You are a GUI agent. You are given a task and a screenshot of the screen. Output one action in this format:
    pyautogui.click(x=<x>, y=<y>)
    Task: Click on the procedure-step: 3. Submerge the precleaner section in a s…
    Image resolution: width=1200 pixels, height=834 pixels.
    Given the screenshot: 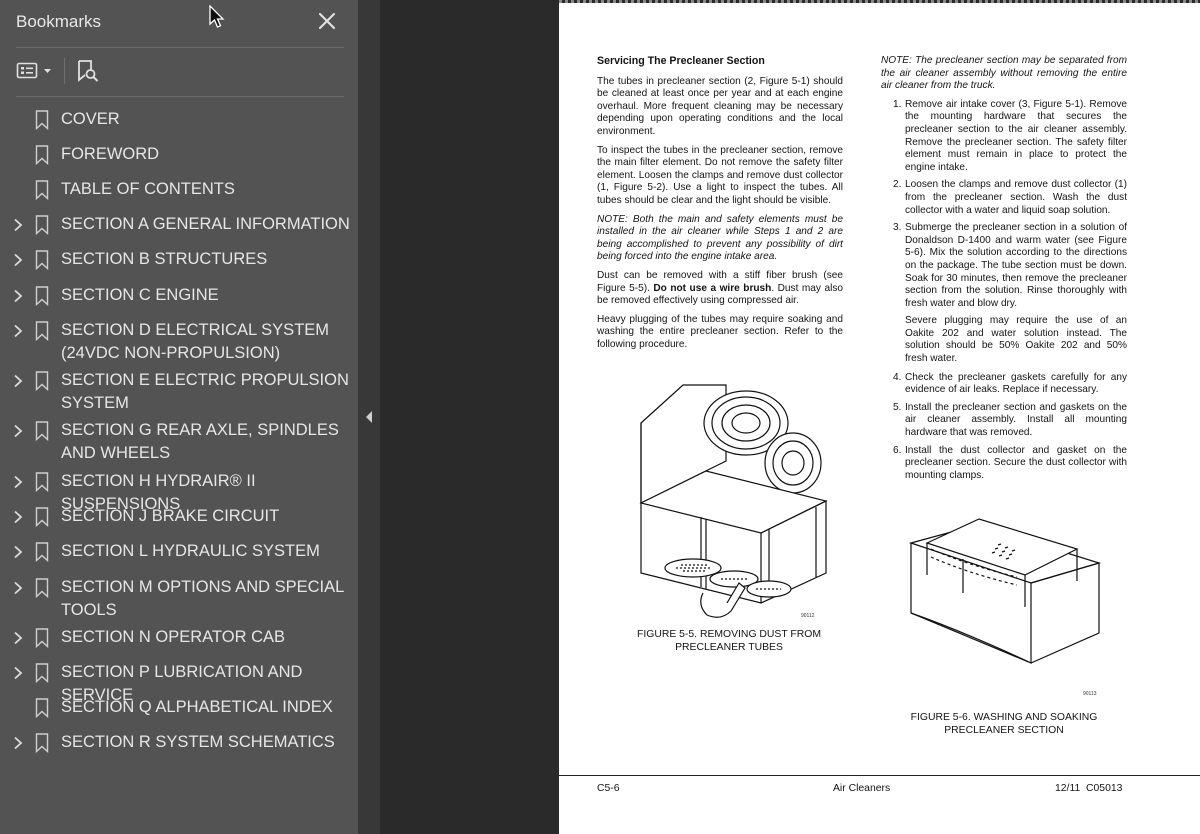 What is the action you would take?
    pyautogui.click(x=1004, y=266)
    